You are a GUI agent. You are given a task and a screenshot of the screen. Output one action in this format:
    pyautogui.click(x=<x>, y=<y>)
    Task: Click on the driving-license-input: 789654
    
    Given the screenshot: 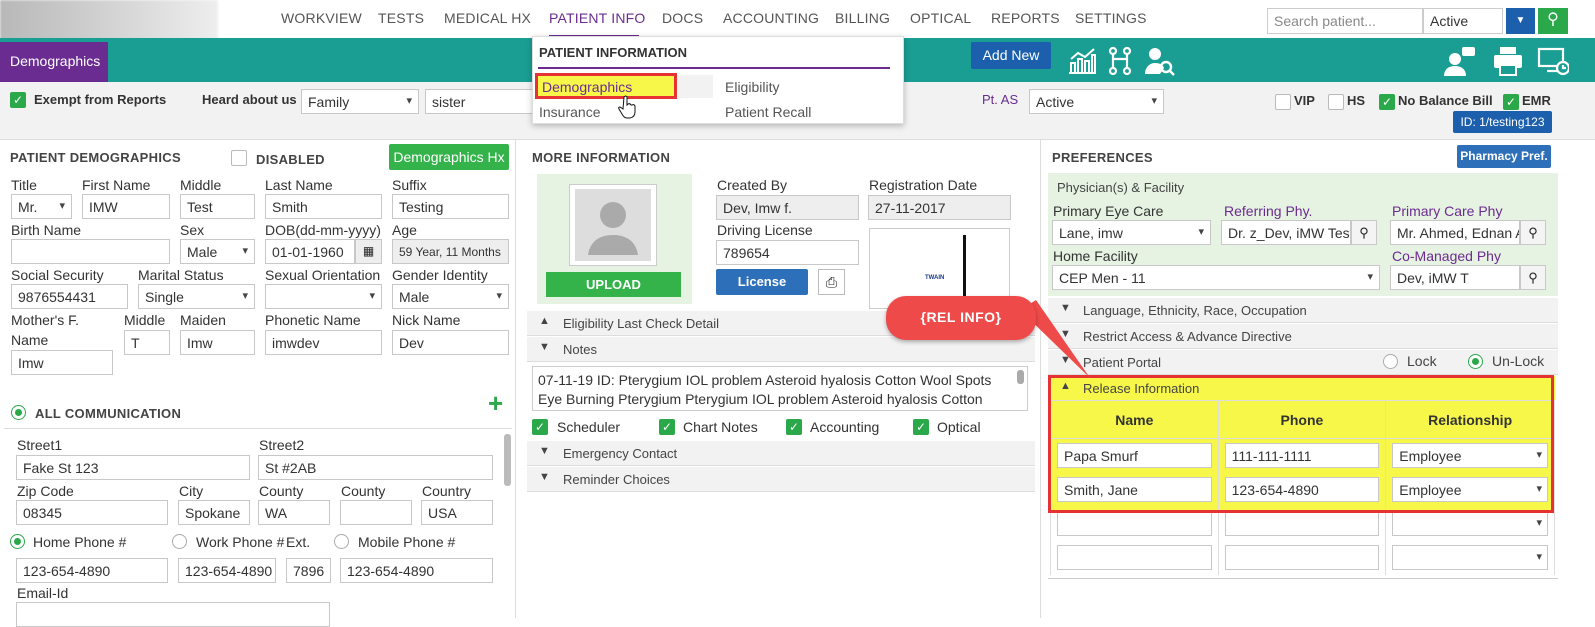 What is the action you would take?
    pyautogui.click(x=787, y=252)
    